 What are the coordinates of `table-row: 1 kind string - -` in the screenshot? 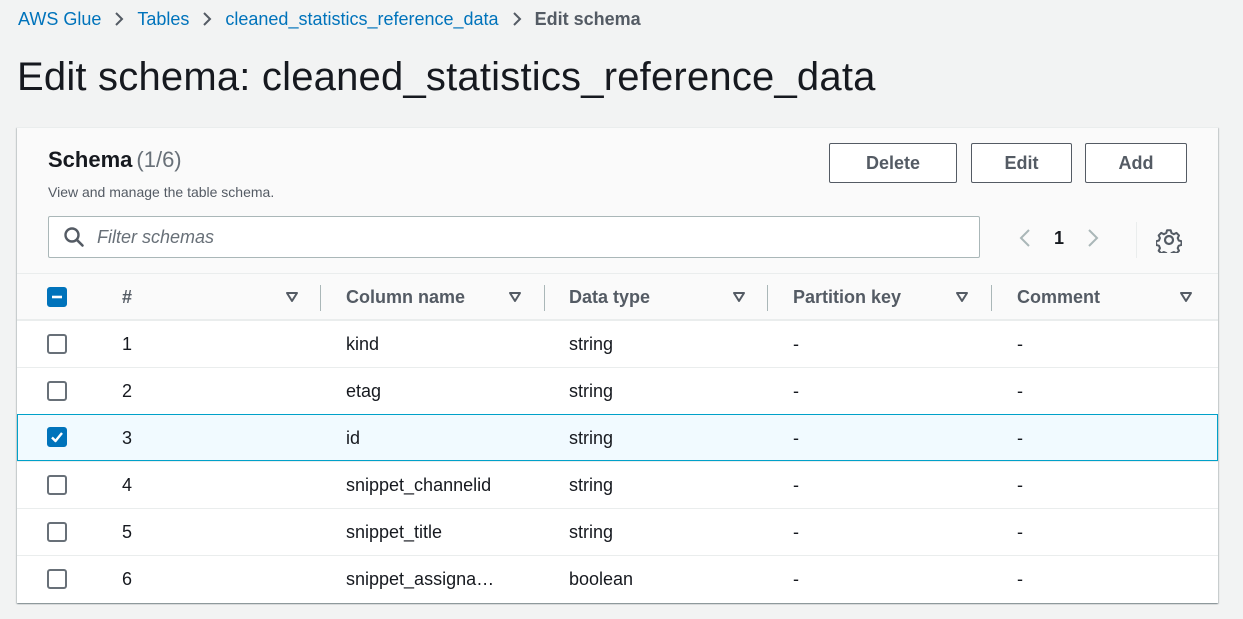 It's located at (617, 343).